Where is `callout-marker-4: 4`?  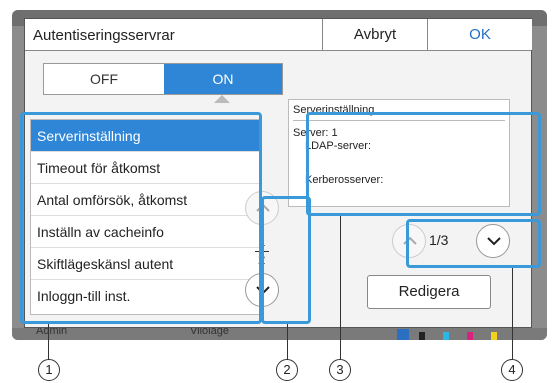 callout-marker-4: 4 is located at coordinates (512, 370).